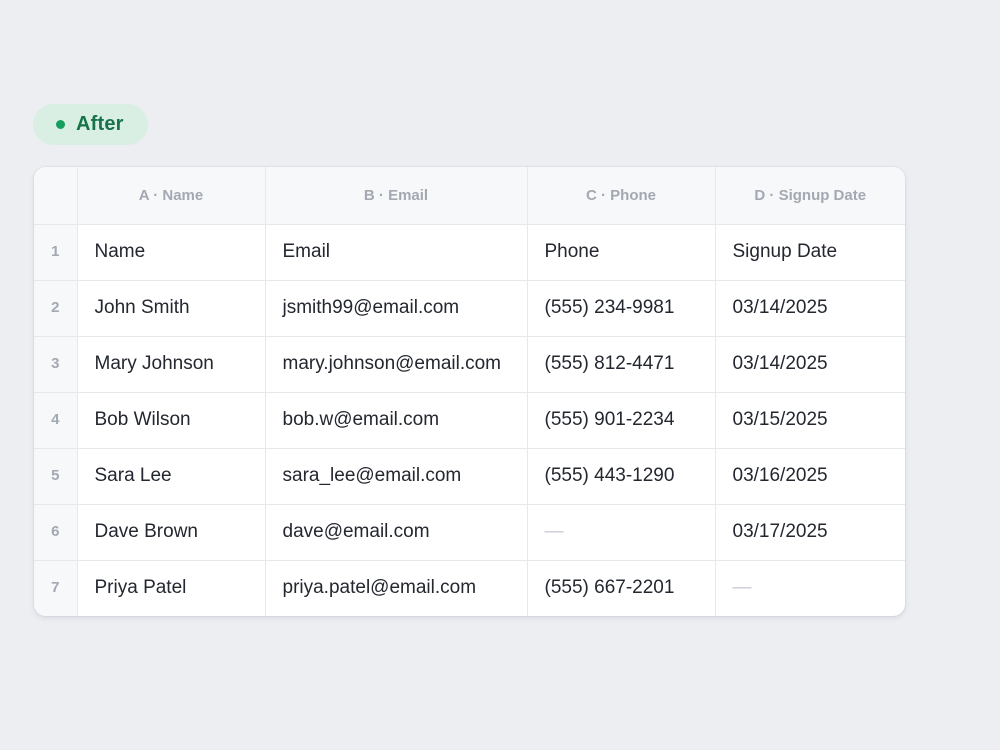 Image resolution: width=1000 pixels, height=750 pixels. What do you see at coordinates (810, 420) in the screenshot?
I see `cell-signup-date: 03/15/2025` at bounding box center [810, 420].